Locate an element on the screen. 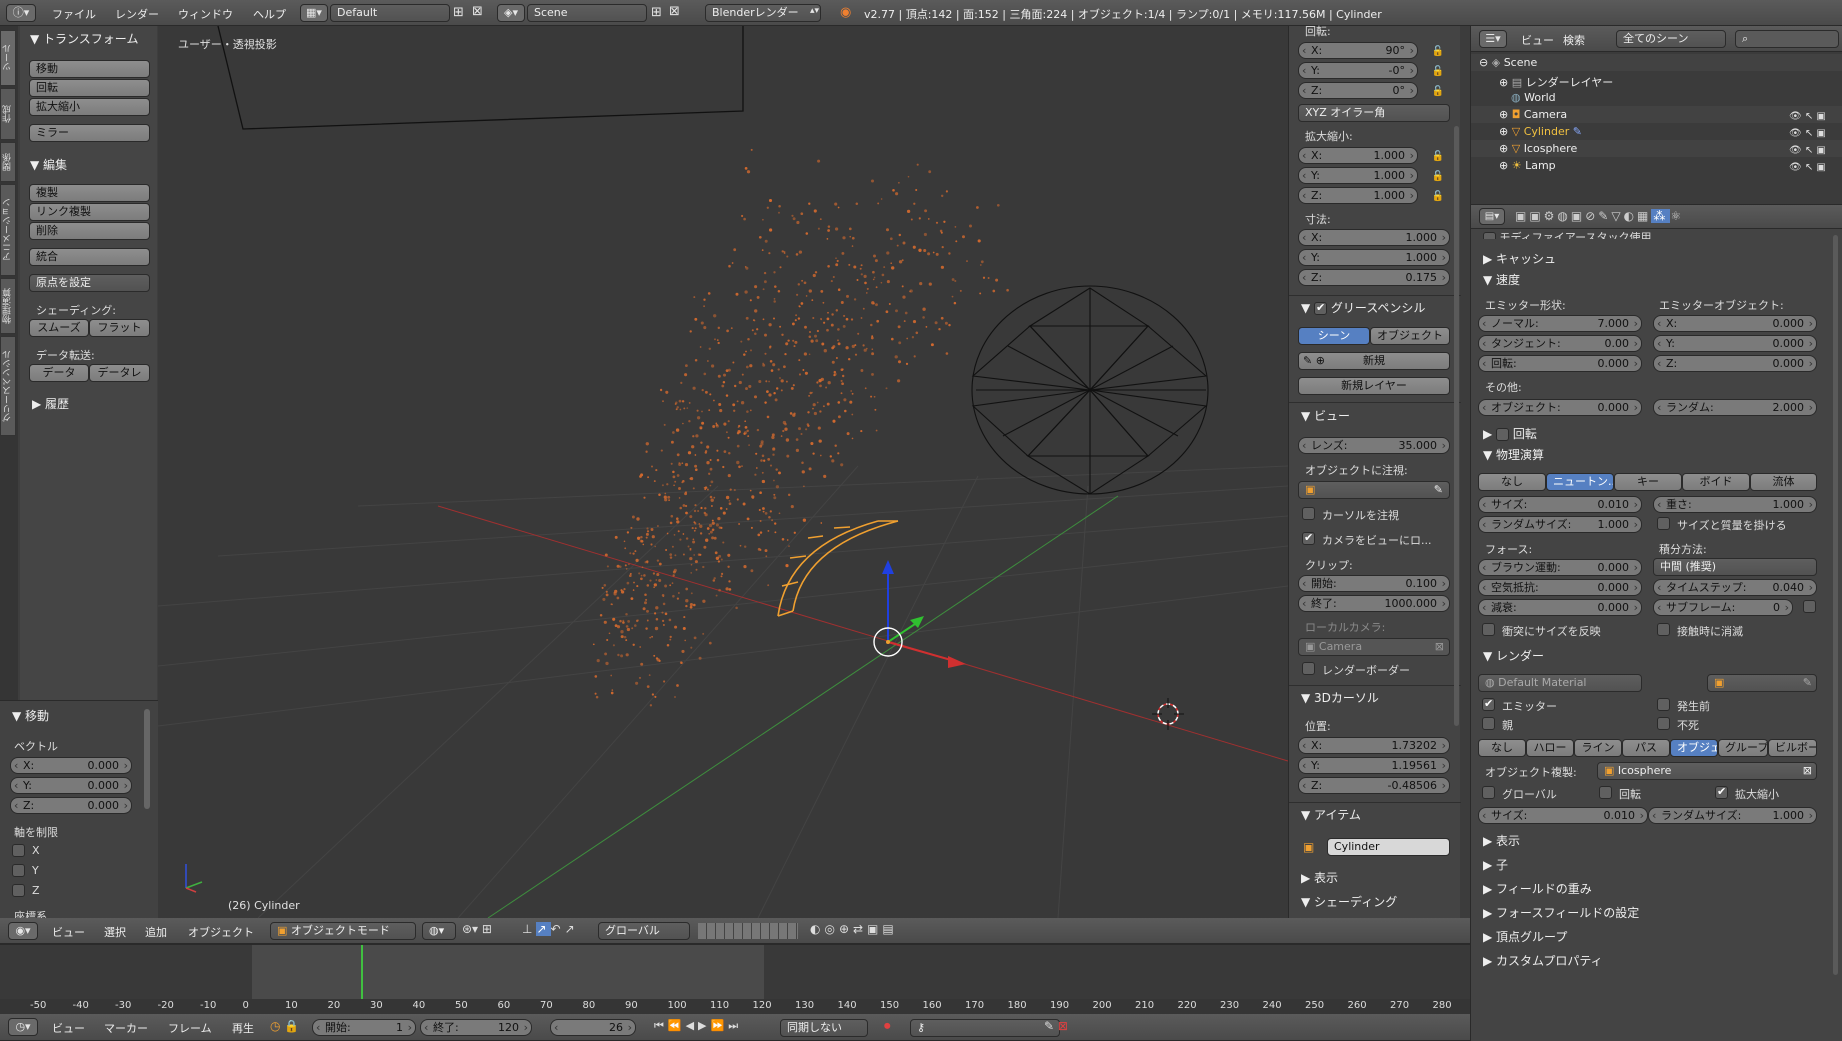  context-tabs: ▣▣⚙◍▣⊘✎▽◐▦ ⁂ ⚛ is located at coordinates (1599, 216).